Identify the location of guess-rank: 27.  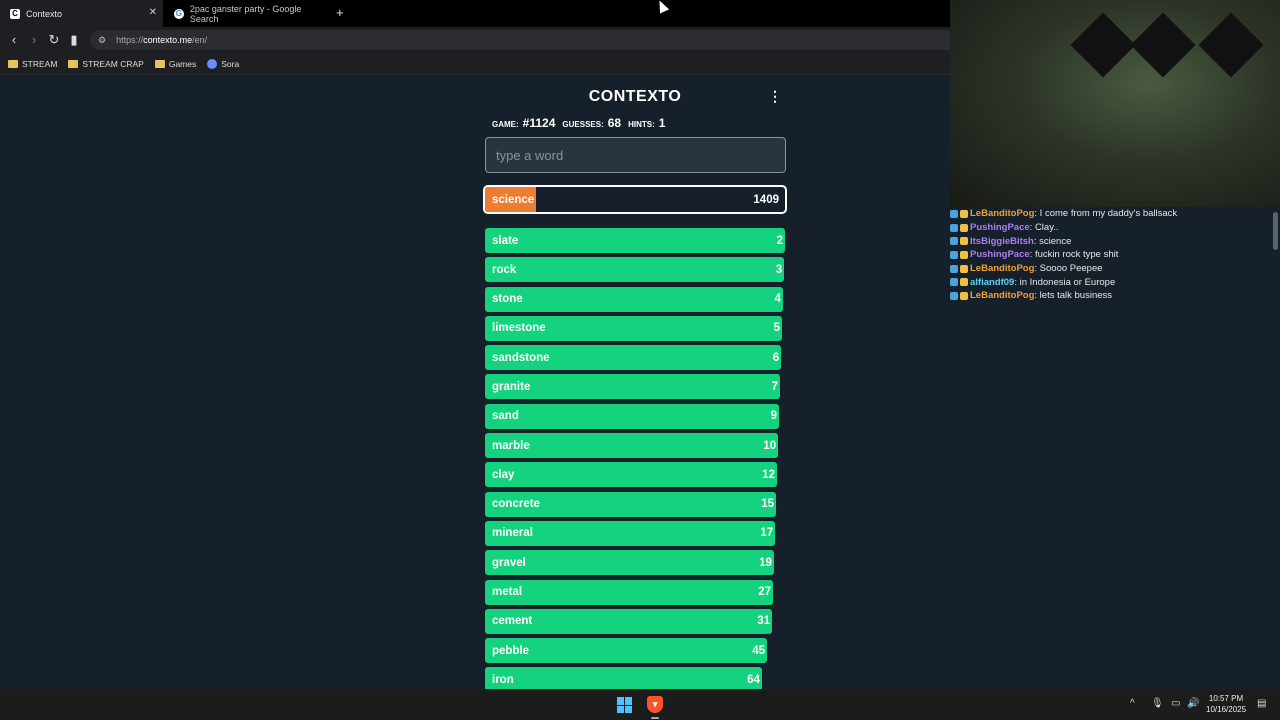
(764, 592).